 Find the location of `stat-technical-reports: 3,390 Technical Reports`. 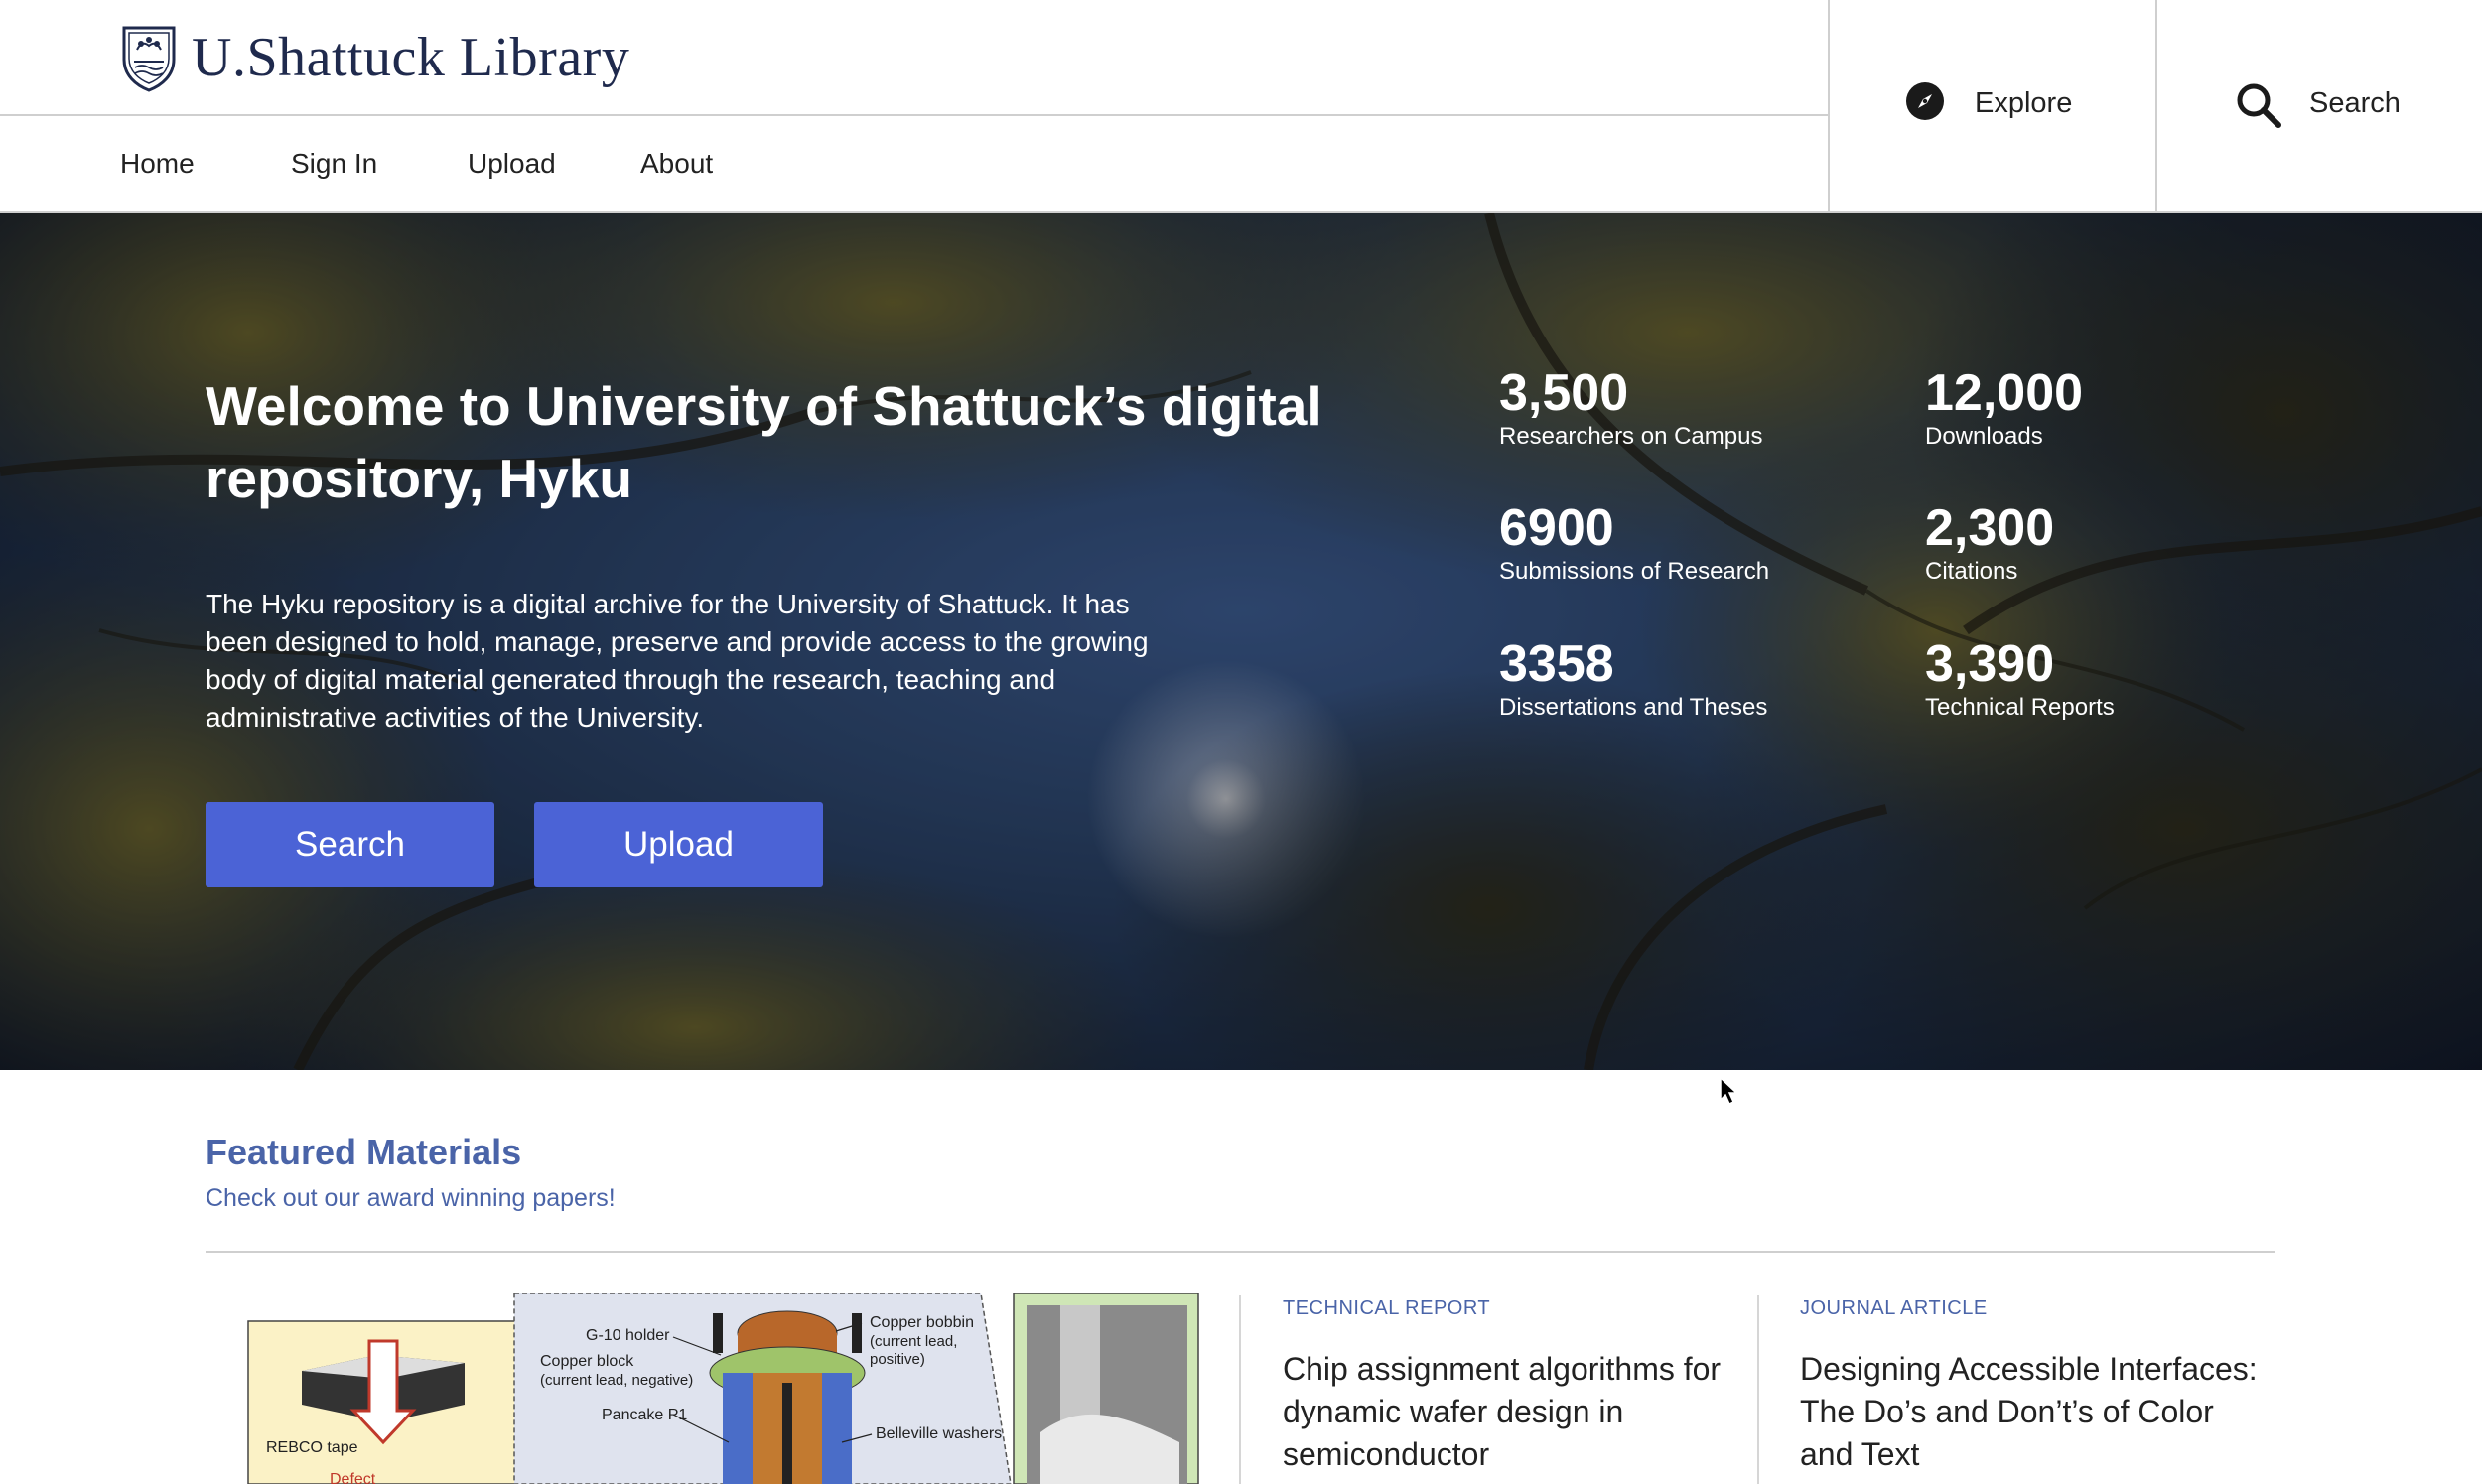

stat-technical-reports: 3,390 Technical Reports is located at coordinates (2020, 679).